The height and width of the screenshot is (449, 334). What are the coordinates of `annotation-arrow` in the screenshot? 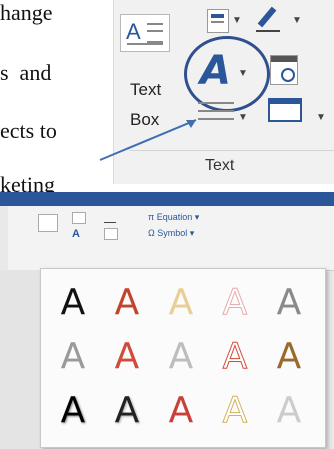 It's located at (148, 140).